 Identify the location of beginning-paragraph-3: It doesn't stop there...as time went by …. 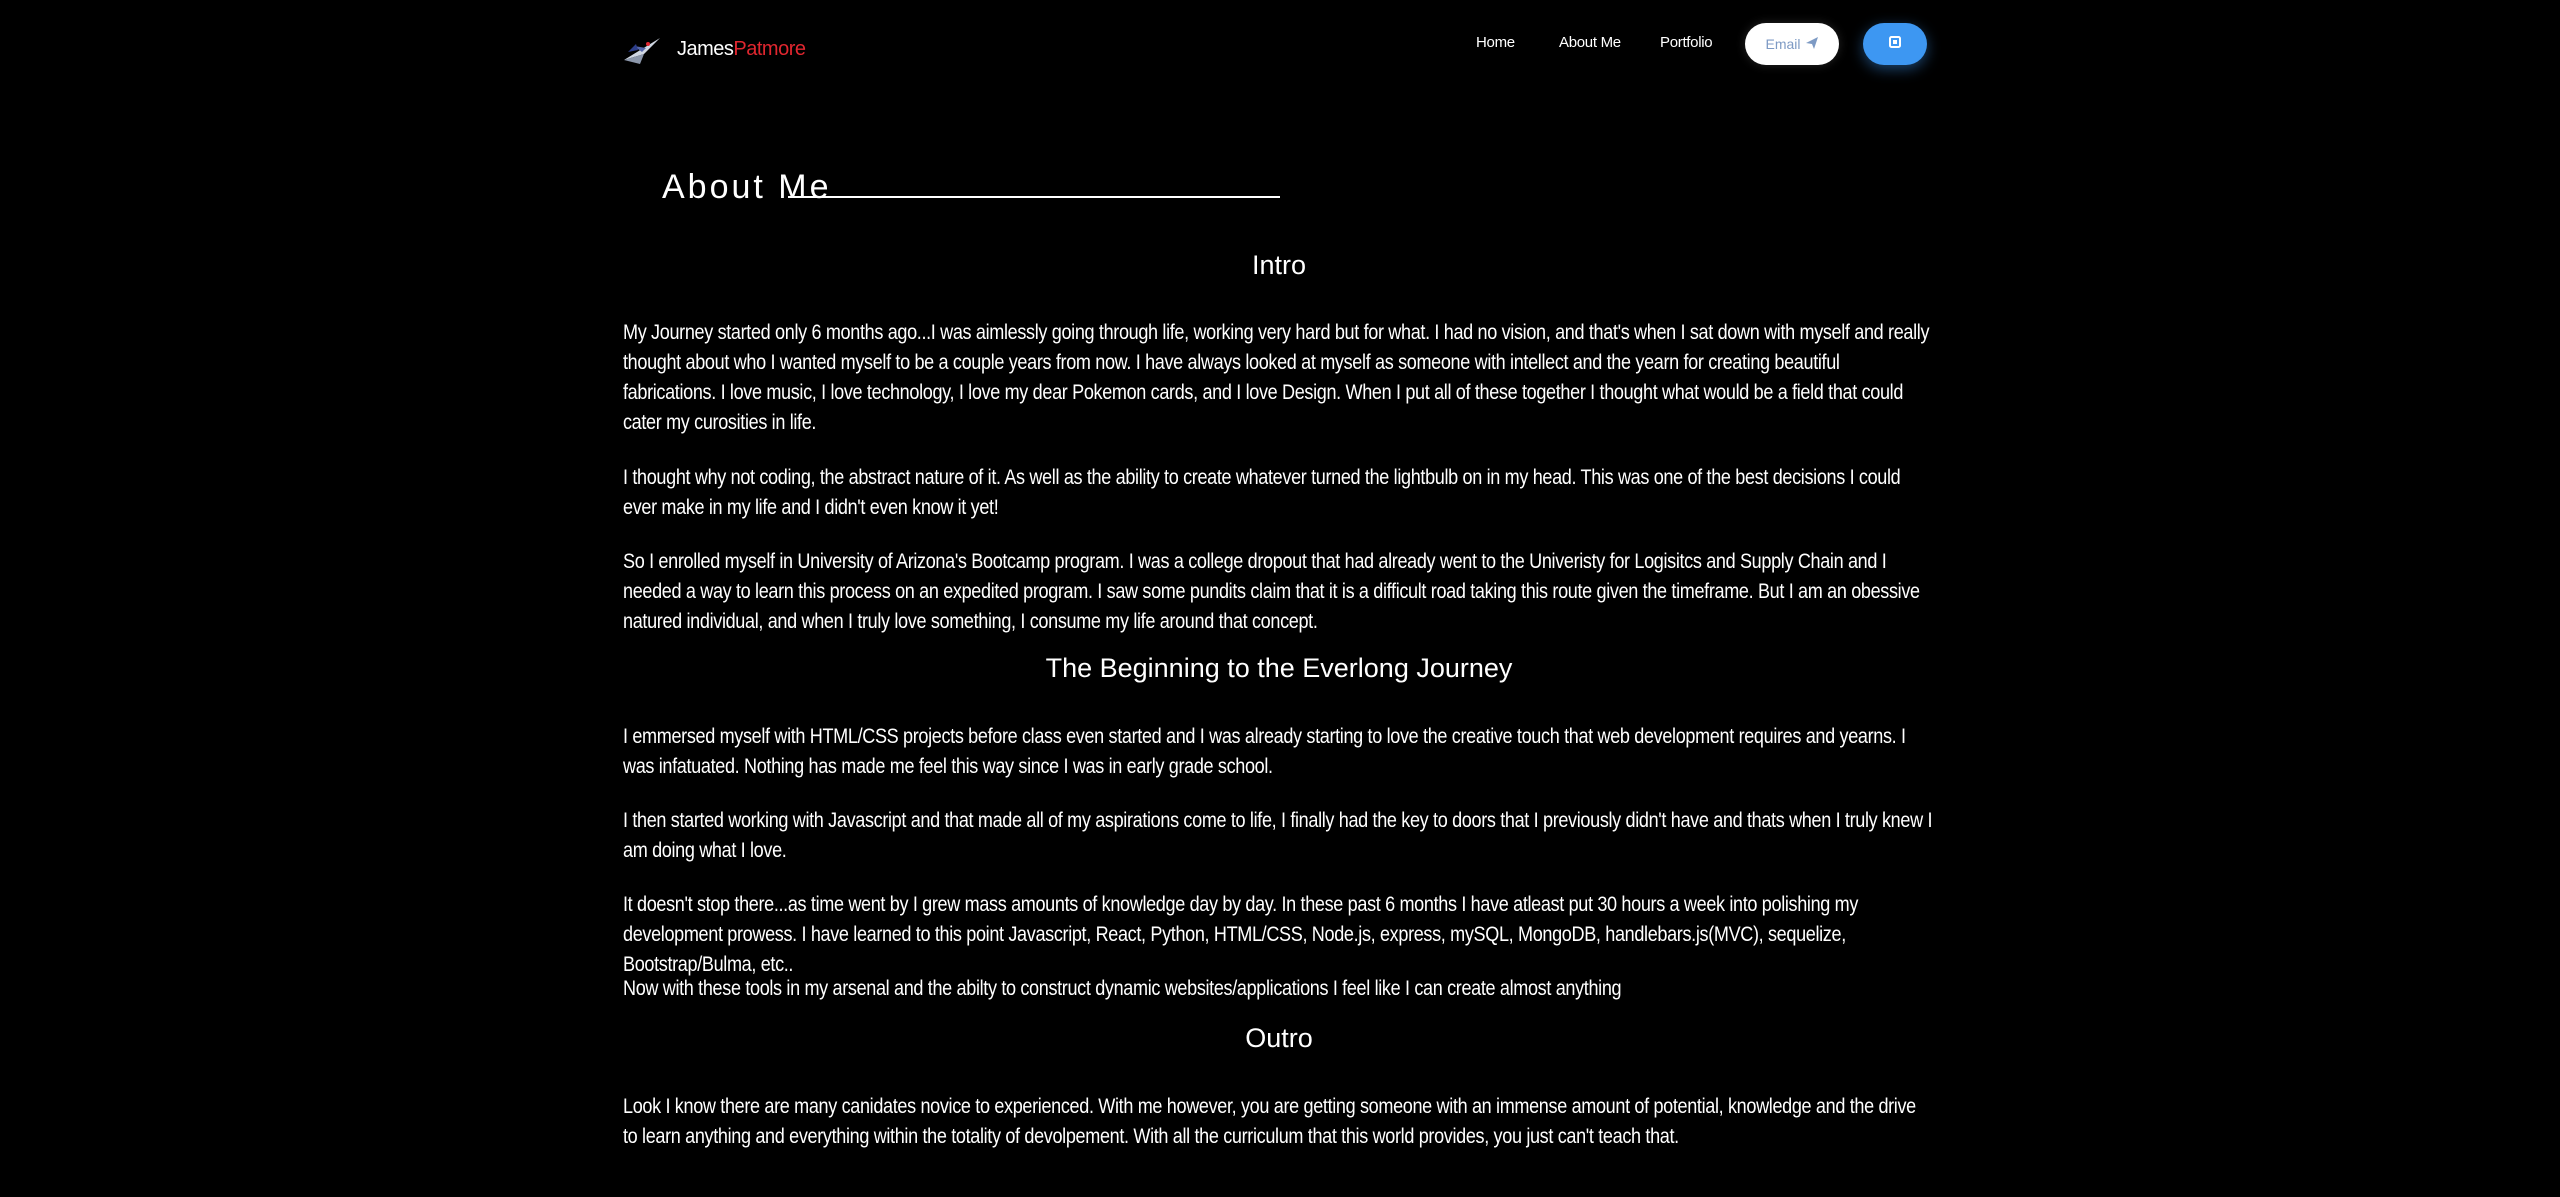
(1241, 934).